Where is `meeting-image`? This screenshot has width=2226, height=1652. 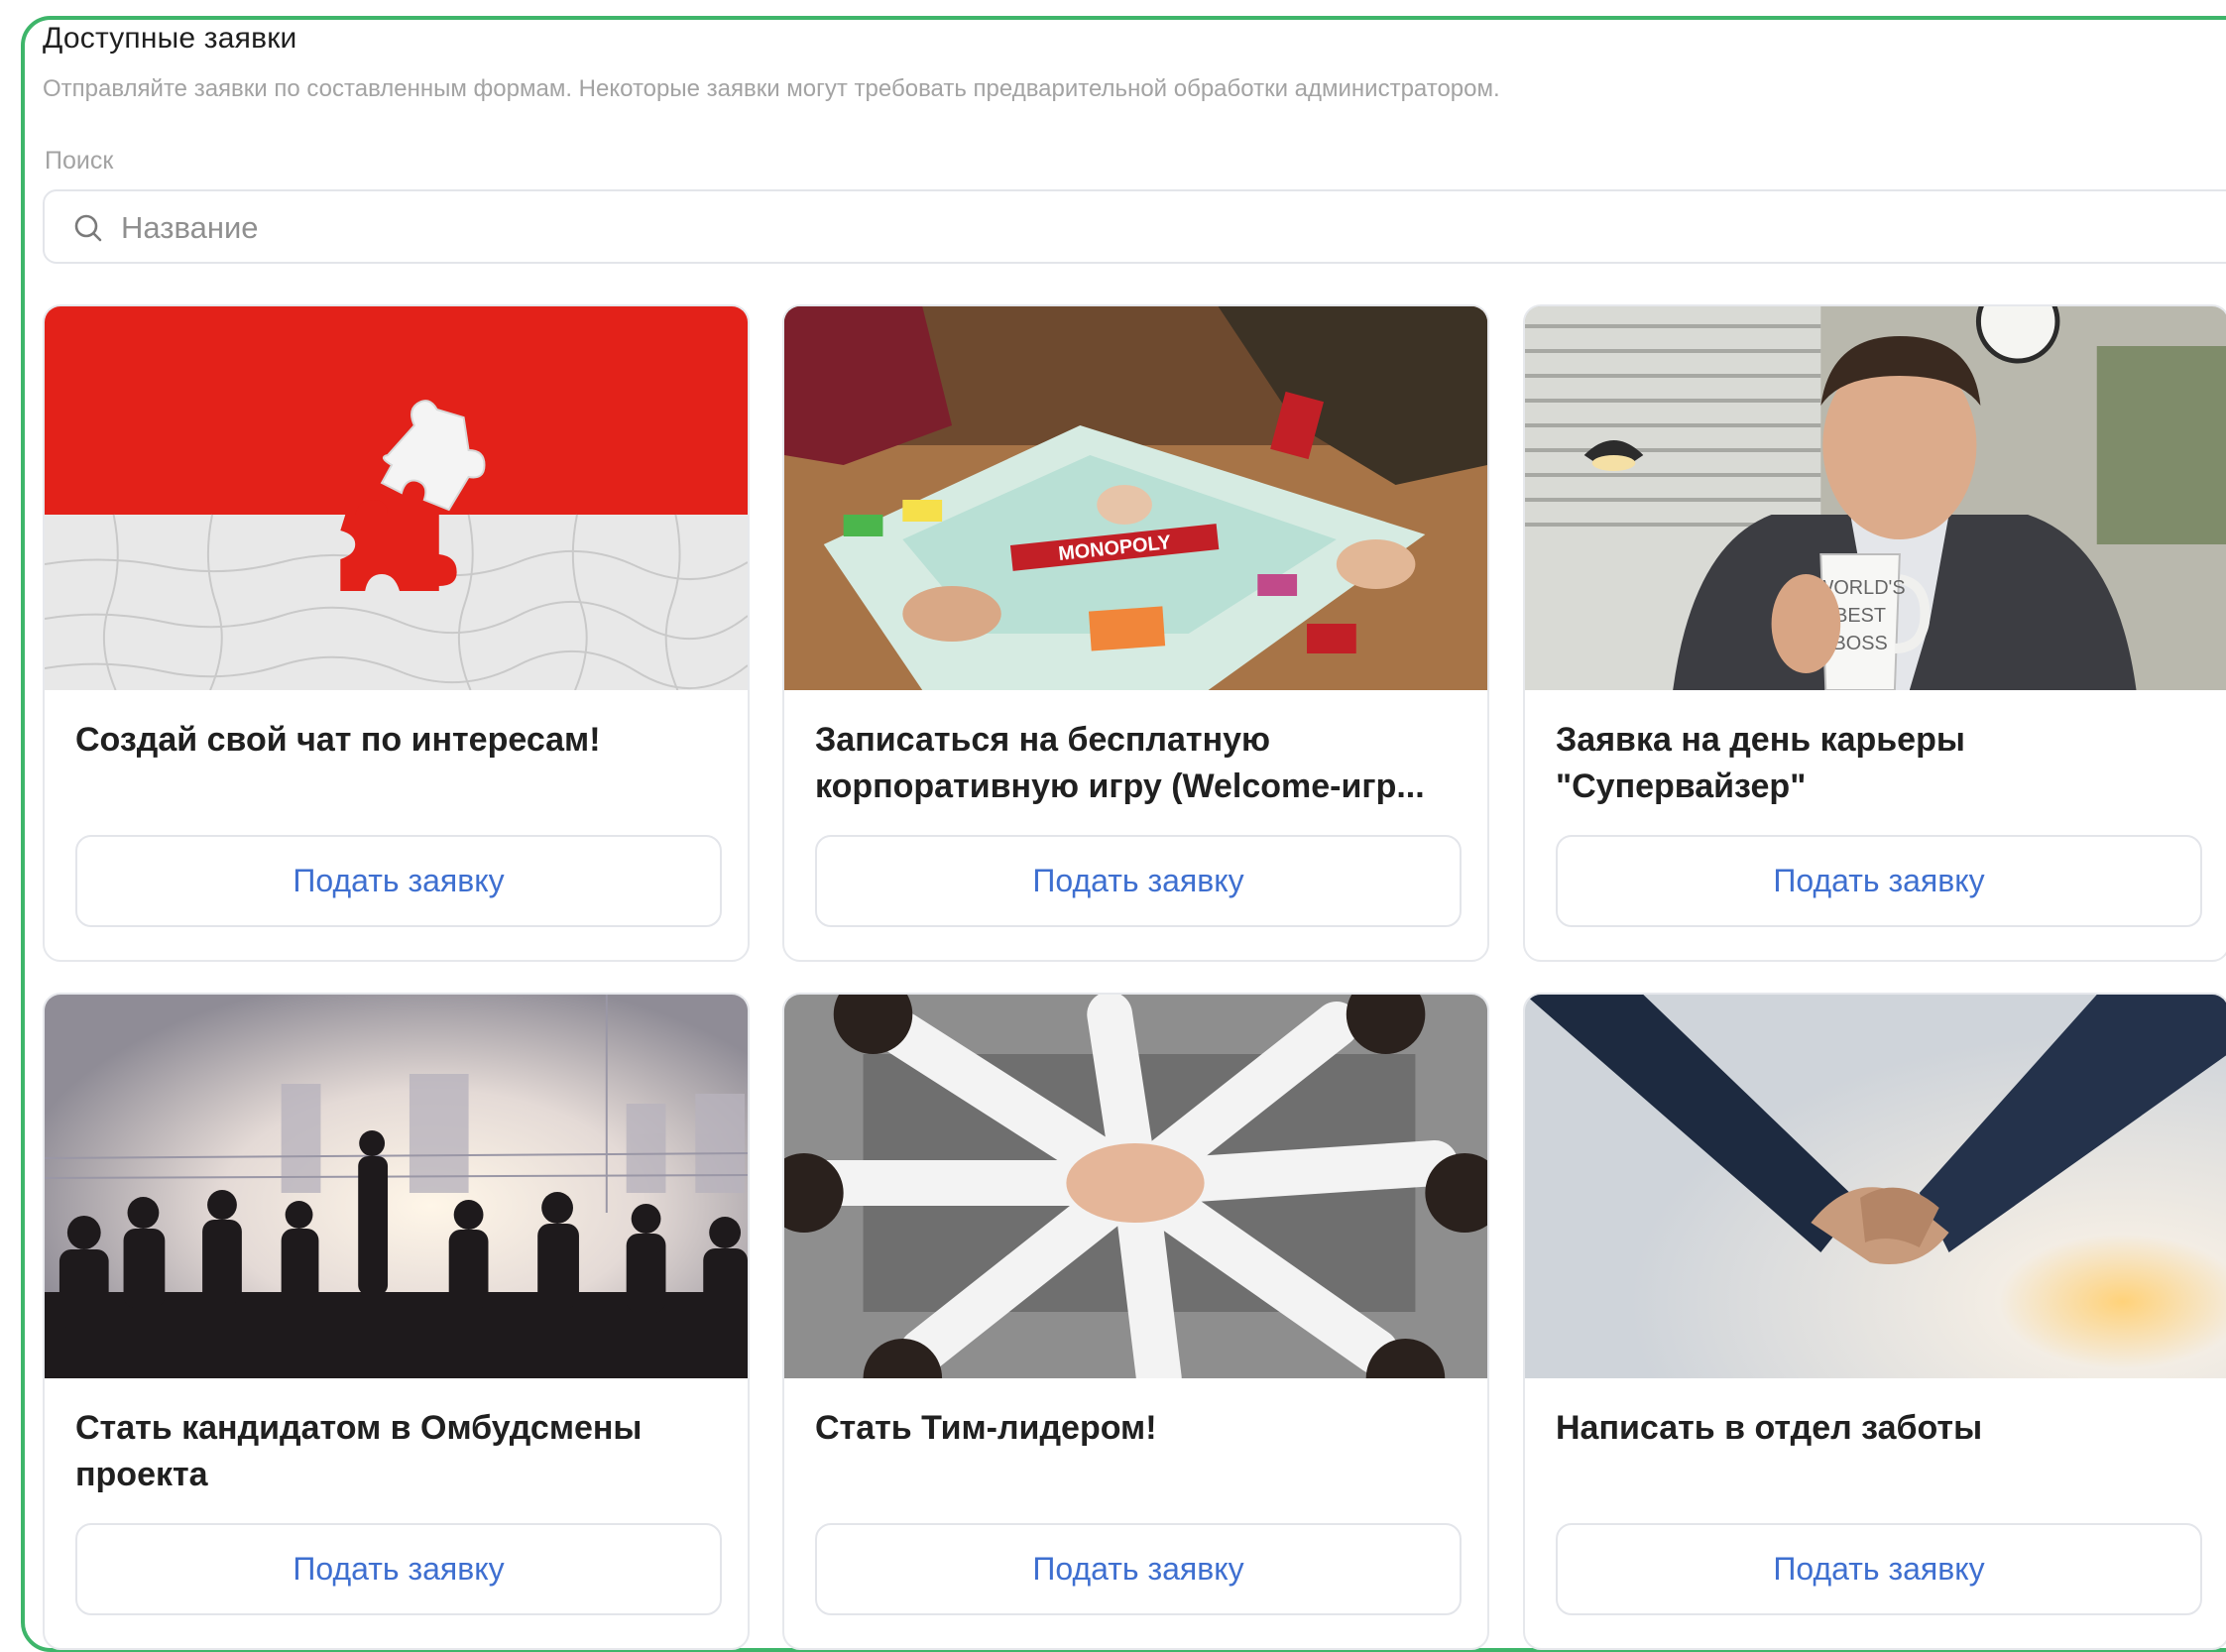
meeting-image is located at coordinates (396, 1186).